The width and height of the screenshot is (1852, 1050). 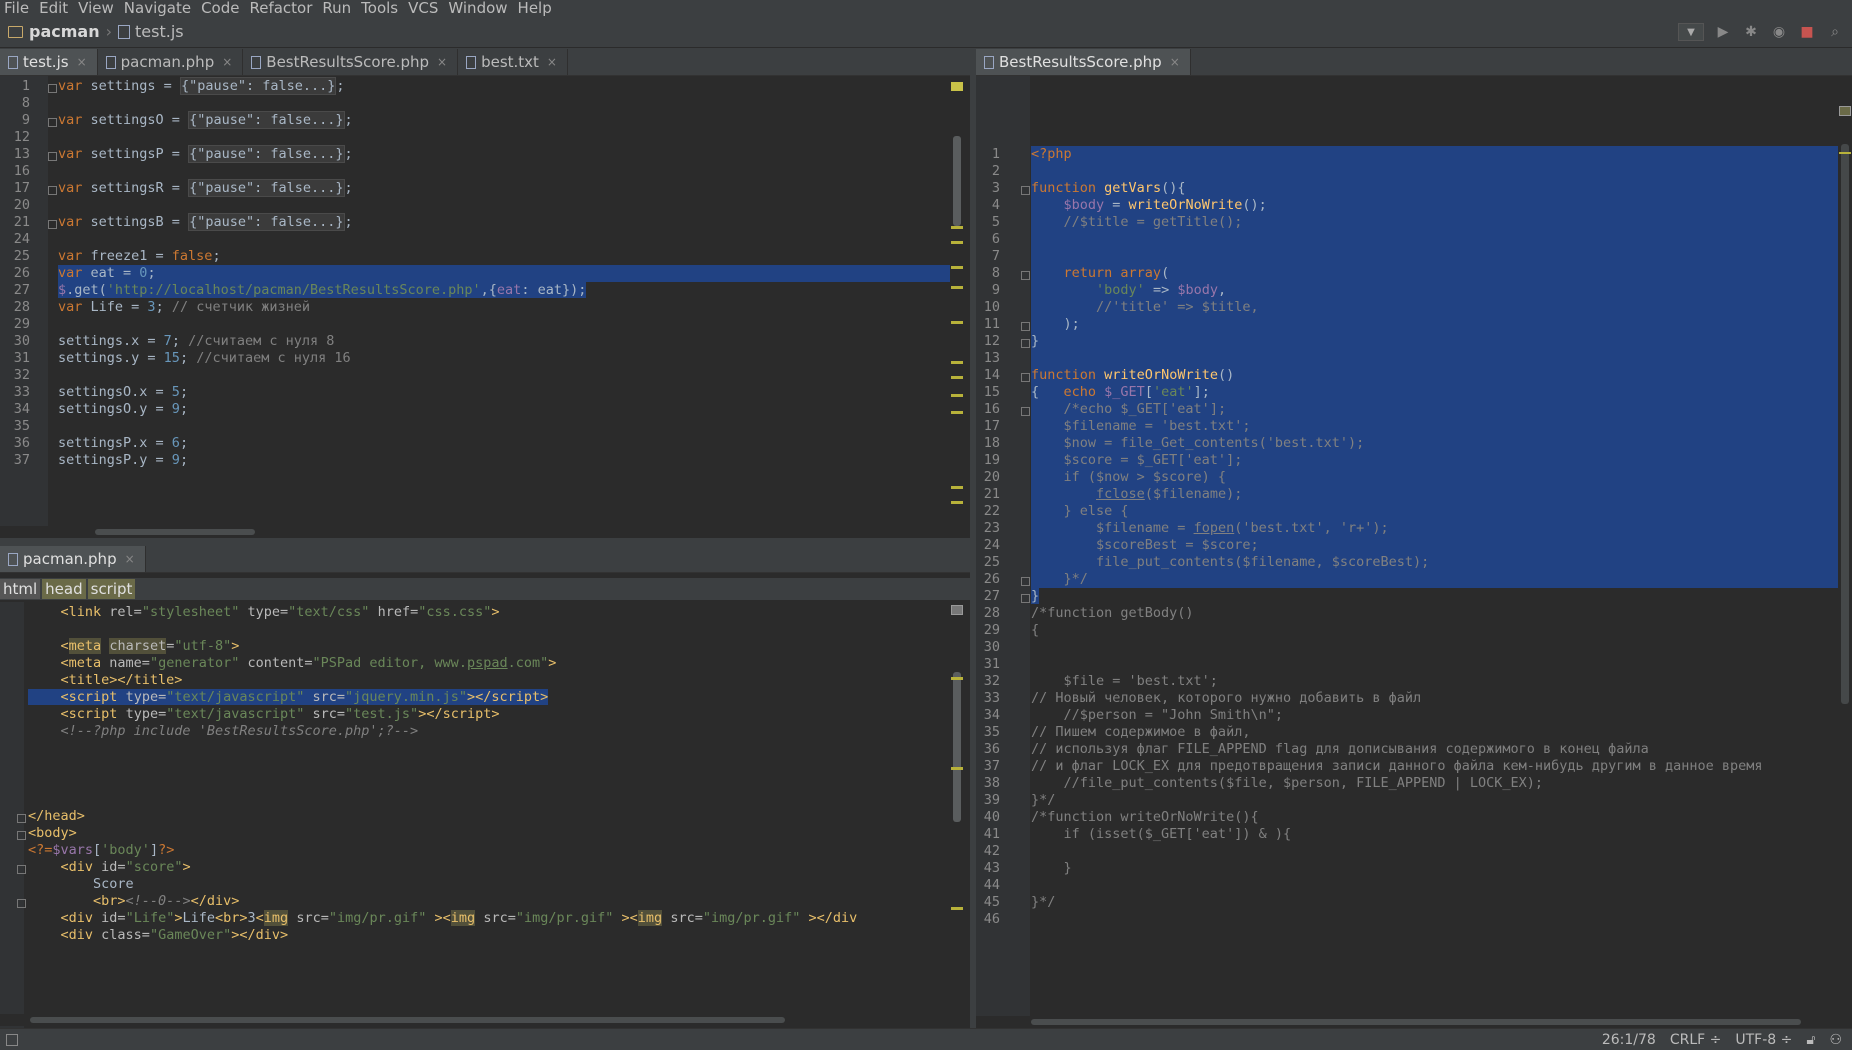 I want to click on tab-best-txt: best.txt ×, so click(x=513, y=62).